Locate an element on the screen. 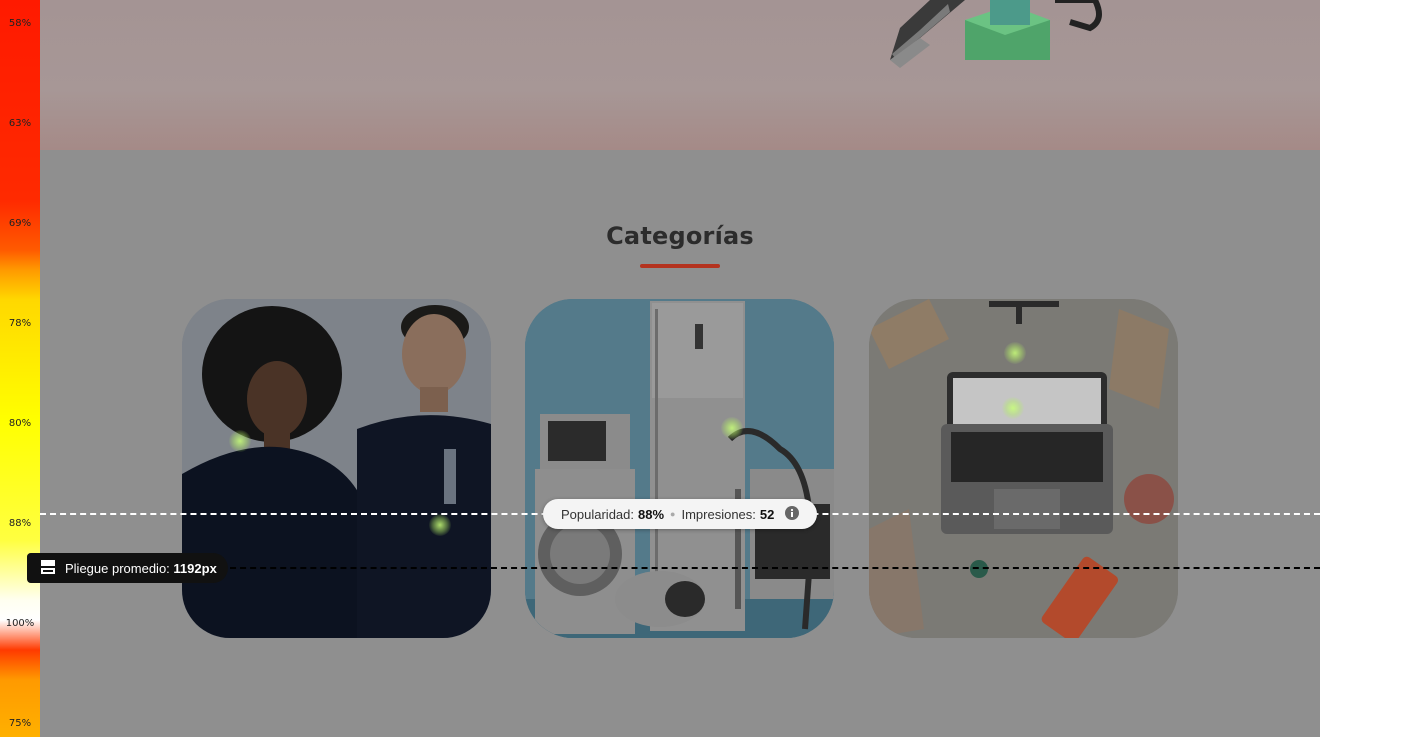 The image size is (1428, 737). scale-label: 88% is located at coordinates (20, 523).